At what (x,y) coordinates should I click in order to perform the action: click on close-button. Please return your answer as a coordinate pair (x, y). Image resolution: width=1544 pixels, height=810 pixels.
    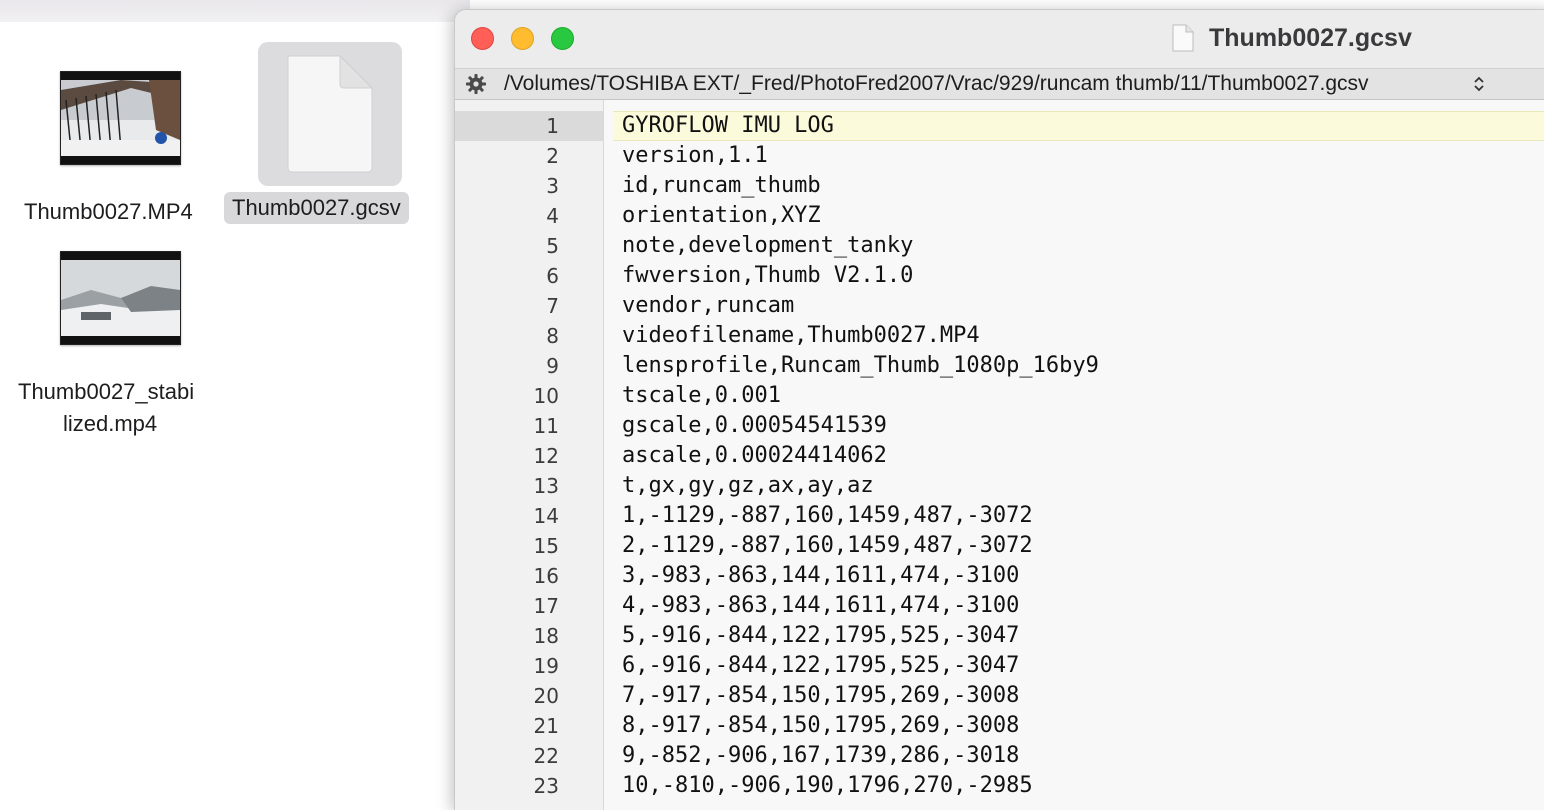
    Looking at the image, I should click on (482, 38).